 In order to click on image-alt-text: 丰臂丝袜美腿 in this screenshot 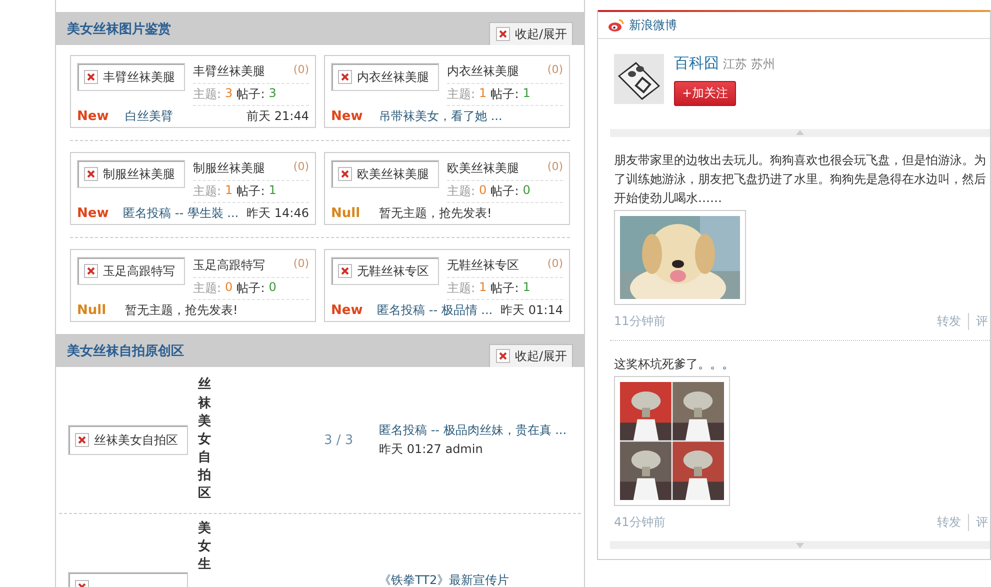, I will do `click(139, 77)`.